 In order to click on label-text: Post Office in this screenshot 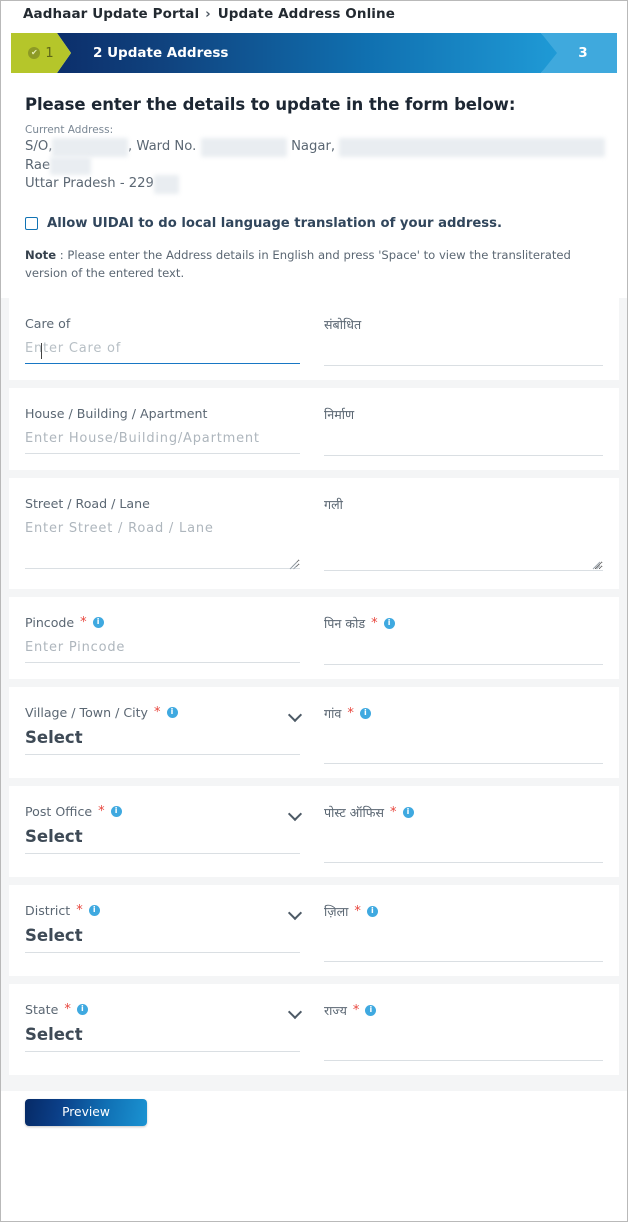, I will do `click(59, 811)`.